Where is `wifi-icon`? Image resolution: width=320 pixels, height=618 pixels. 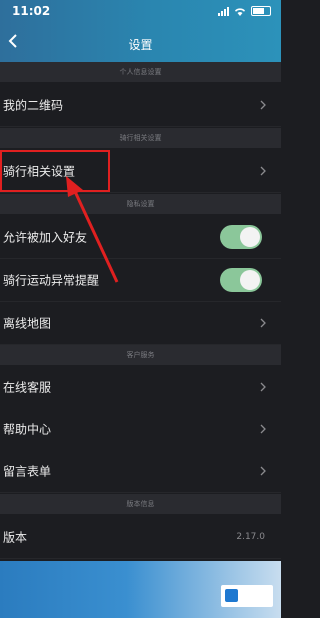
wifi-icon is located at coordinates (240, 11).